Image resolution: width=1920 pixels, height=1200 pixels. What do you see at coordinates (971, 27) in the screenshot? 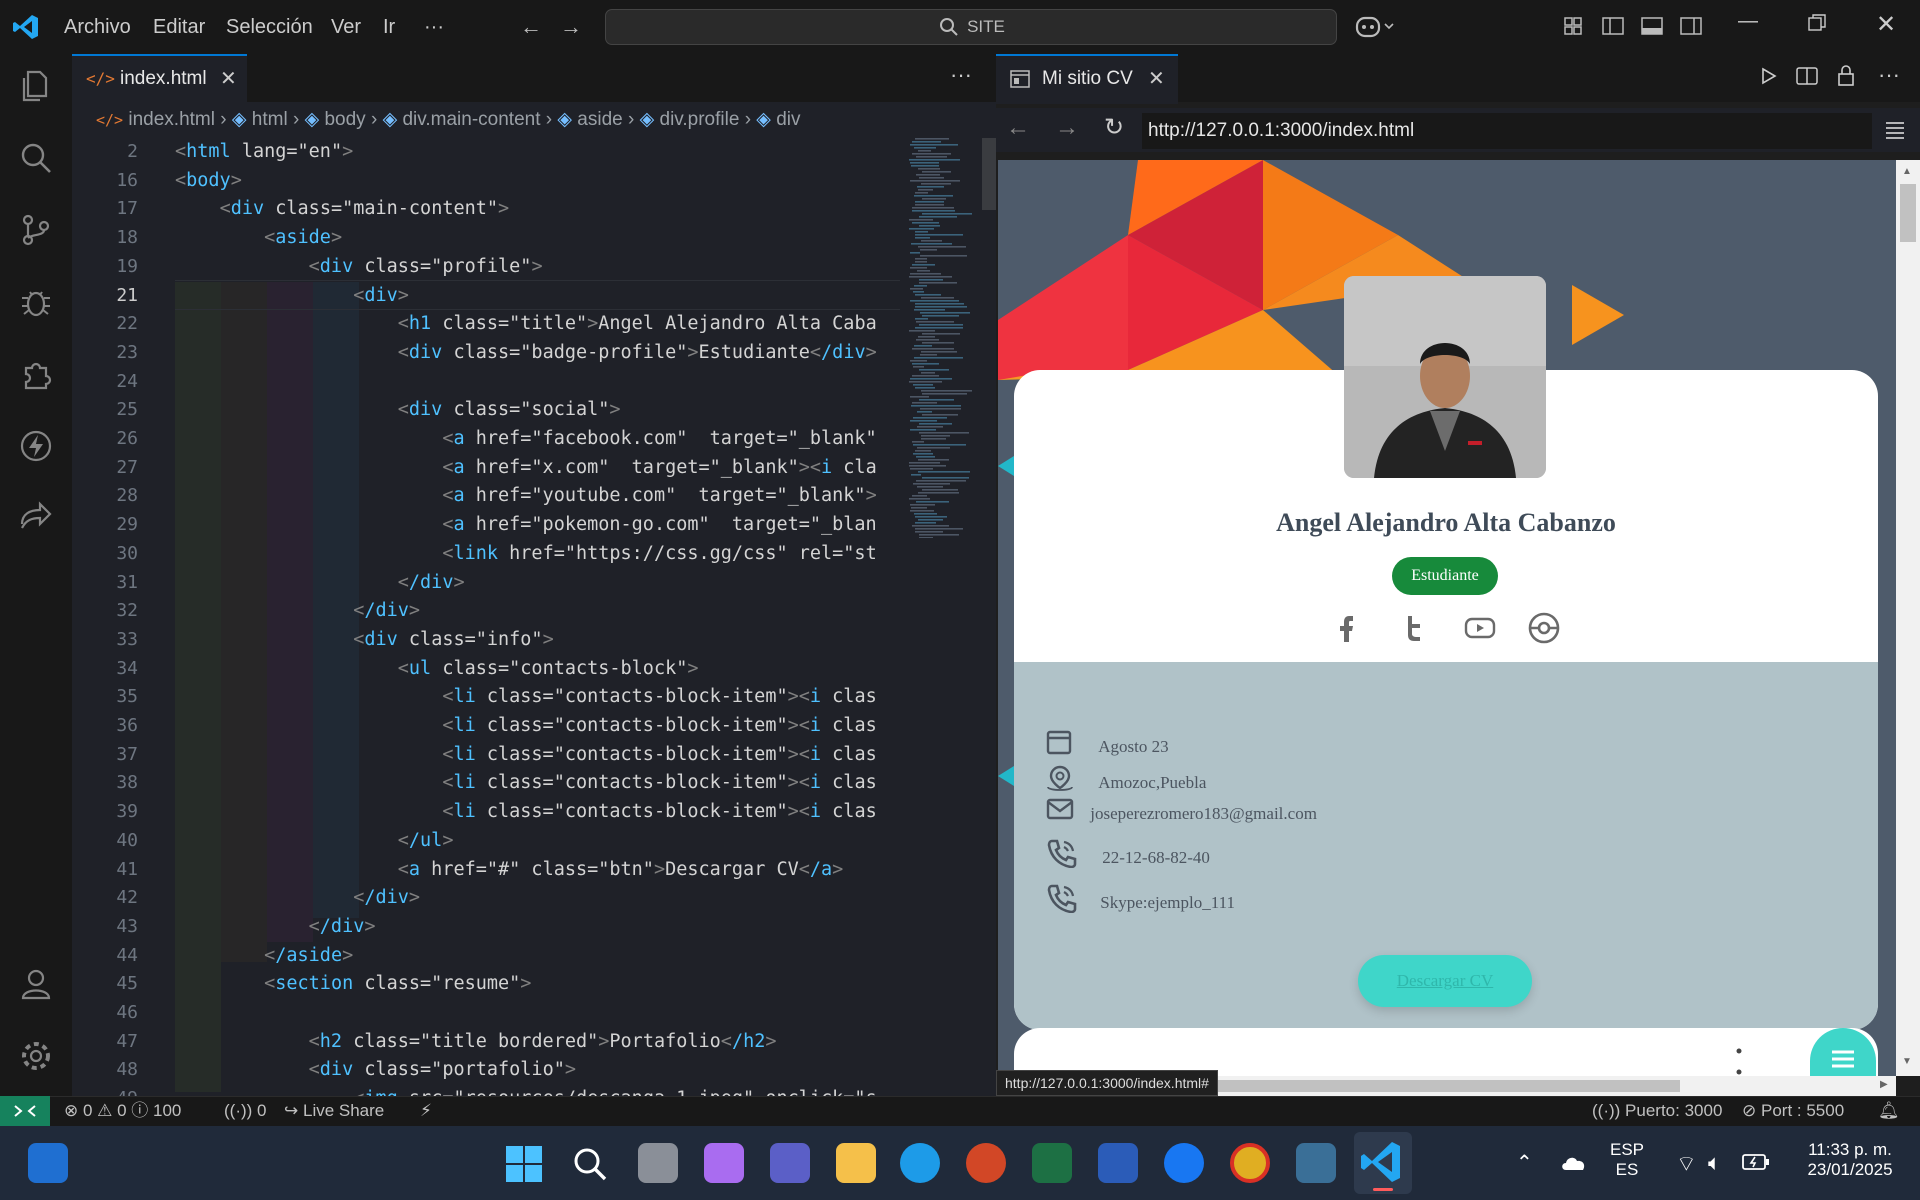
I see `command-search: SITE` at bounding box center [971, 27].